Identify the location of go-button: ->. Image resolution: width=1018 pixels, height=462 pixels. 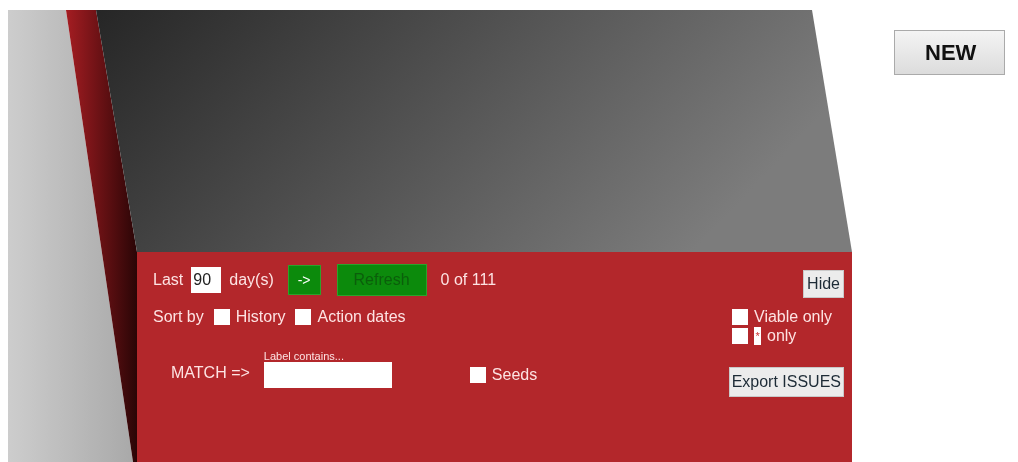
(304, 280).